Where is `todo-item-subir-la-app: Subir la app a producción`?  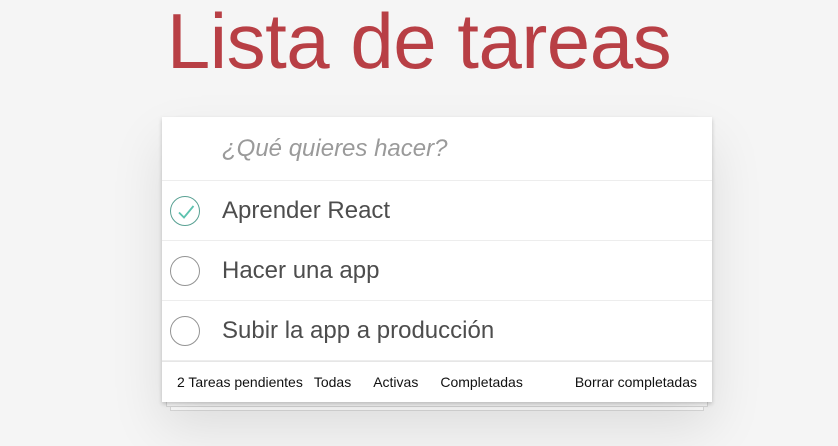 todo-item-subir-la-app: Subir la app a producción is located at coordinates (437, 331).